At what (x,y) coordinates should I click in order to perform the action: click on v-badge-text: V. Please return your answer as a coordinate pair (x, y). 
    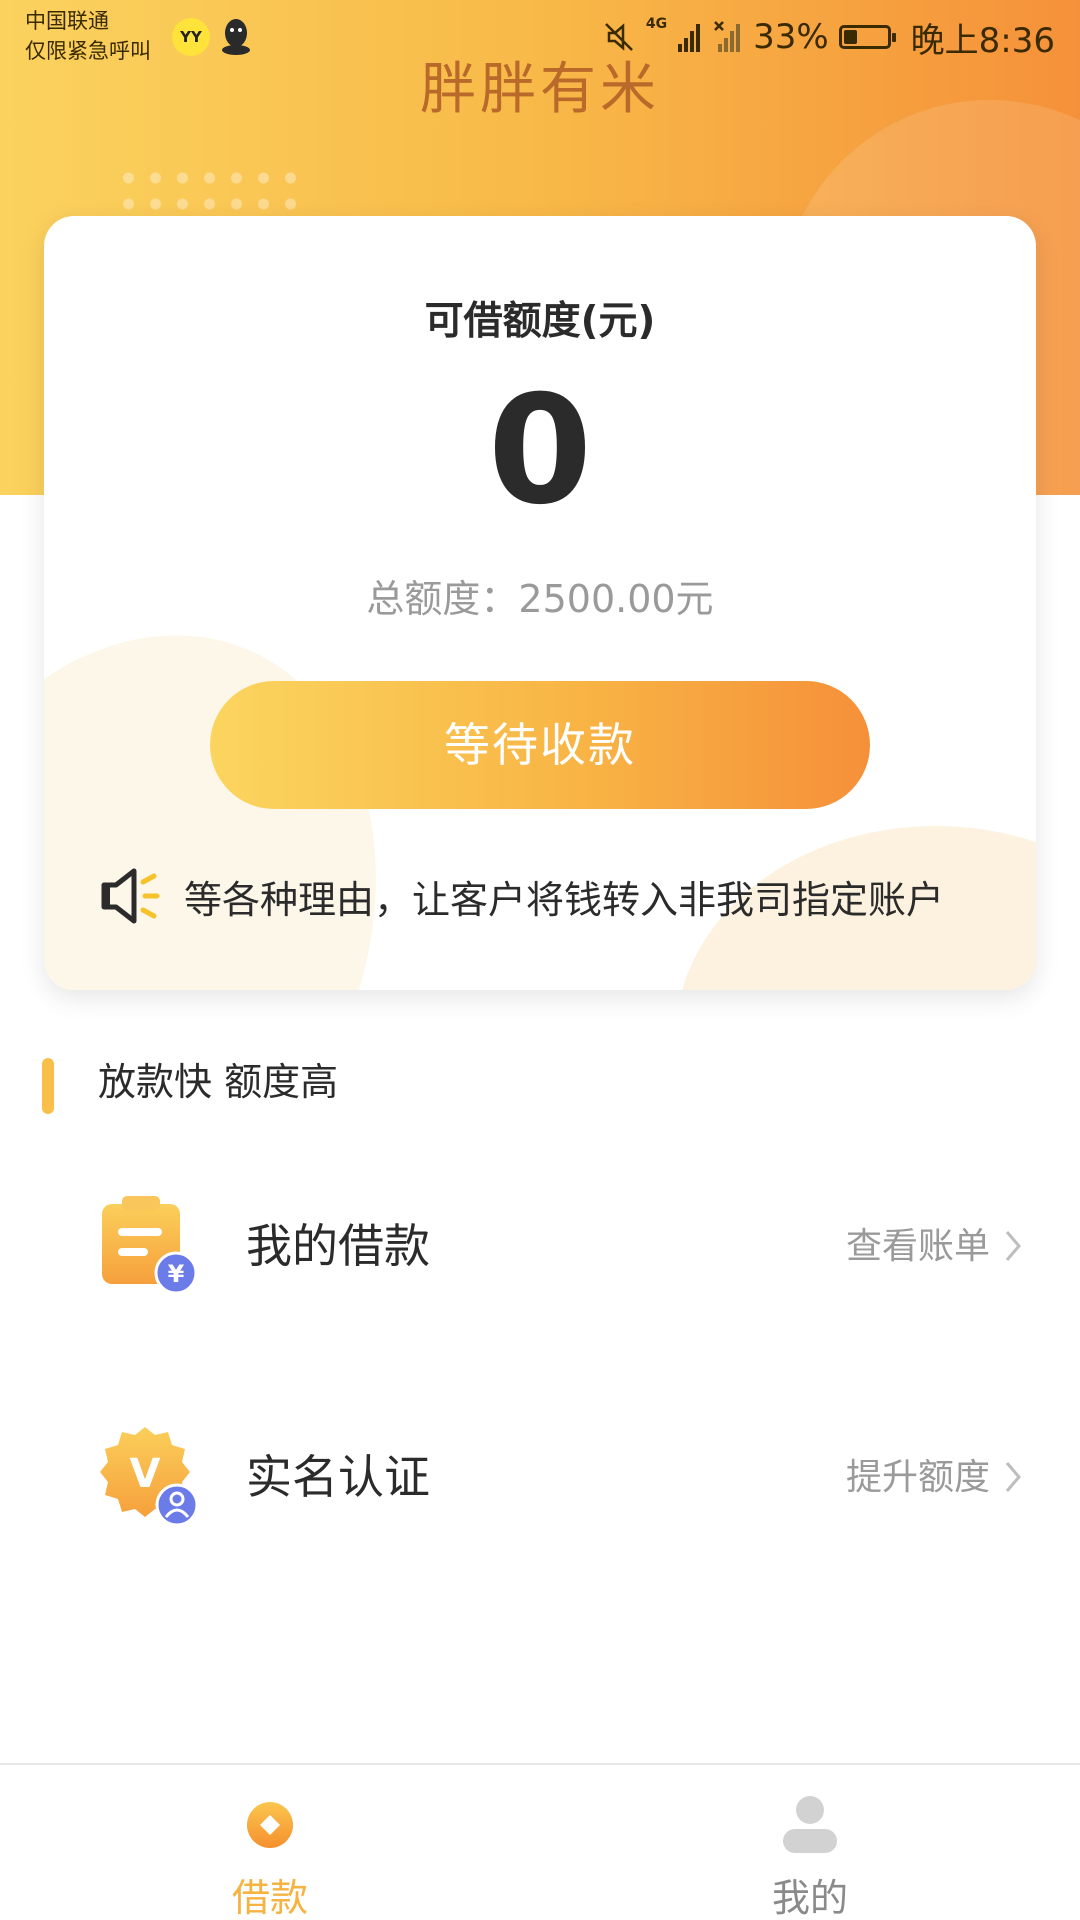
    Looking at the image, I should click on (145, 1474).